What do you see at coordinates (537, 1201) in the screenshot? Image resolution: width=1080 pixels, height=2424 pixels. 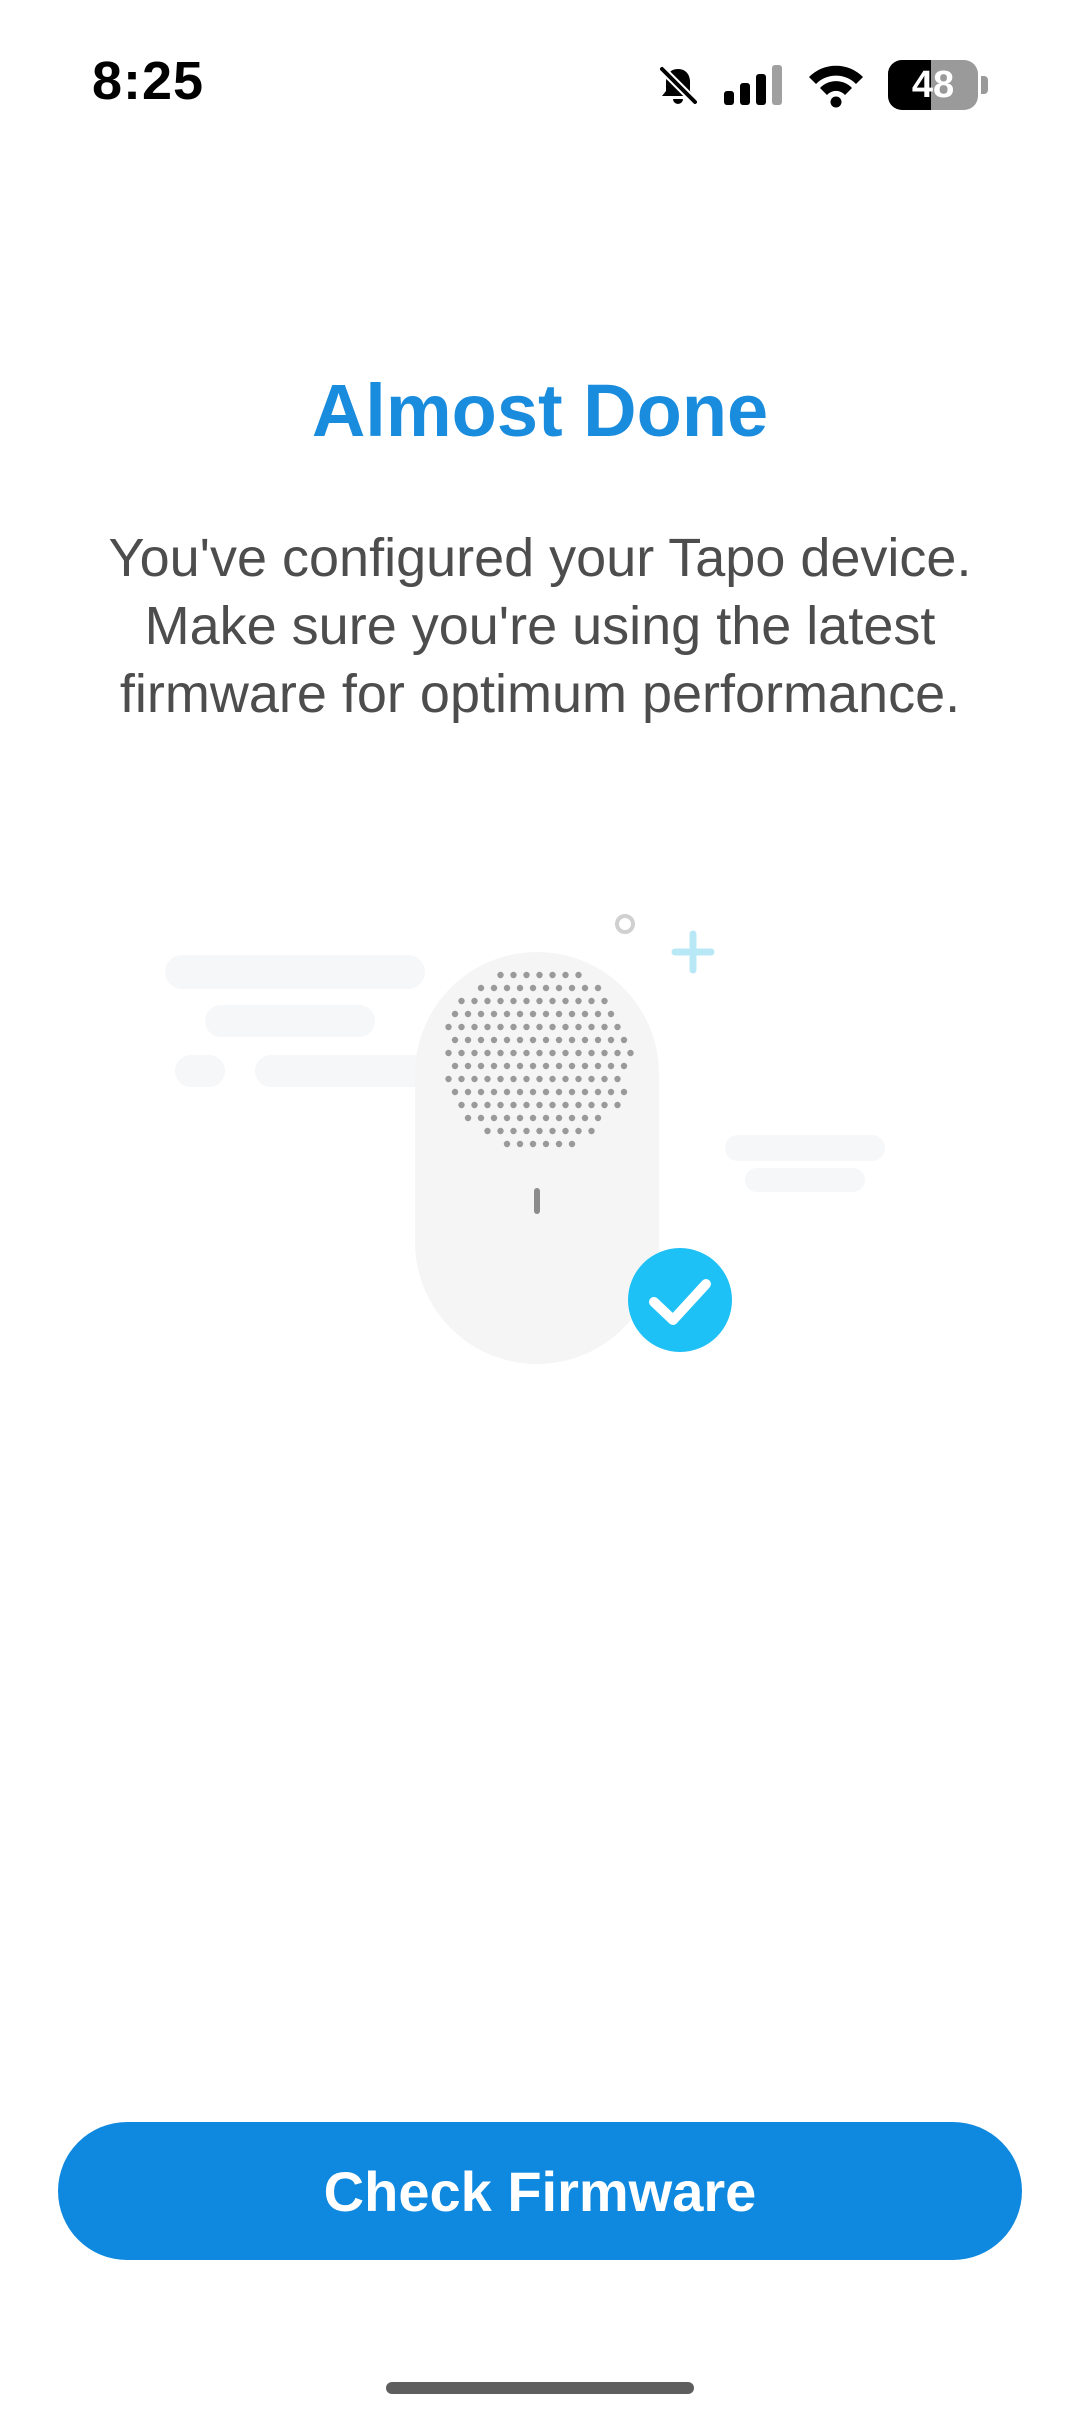 I see `led-indicator` at bounding box center [537, 1201].